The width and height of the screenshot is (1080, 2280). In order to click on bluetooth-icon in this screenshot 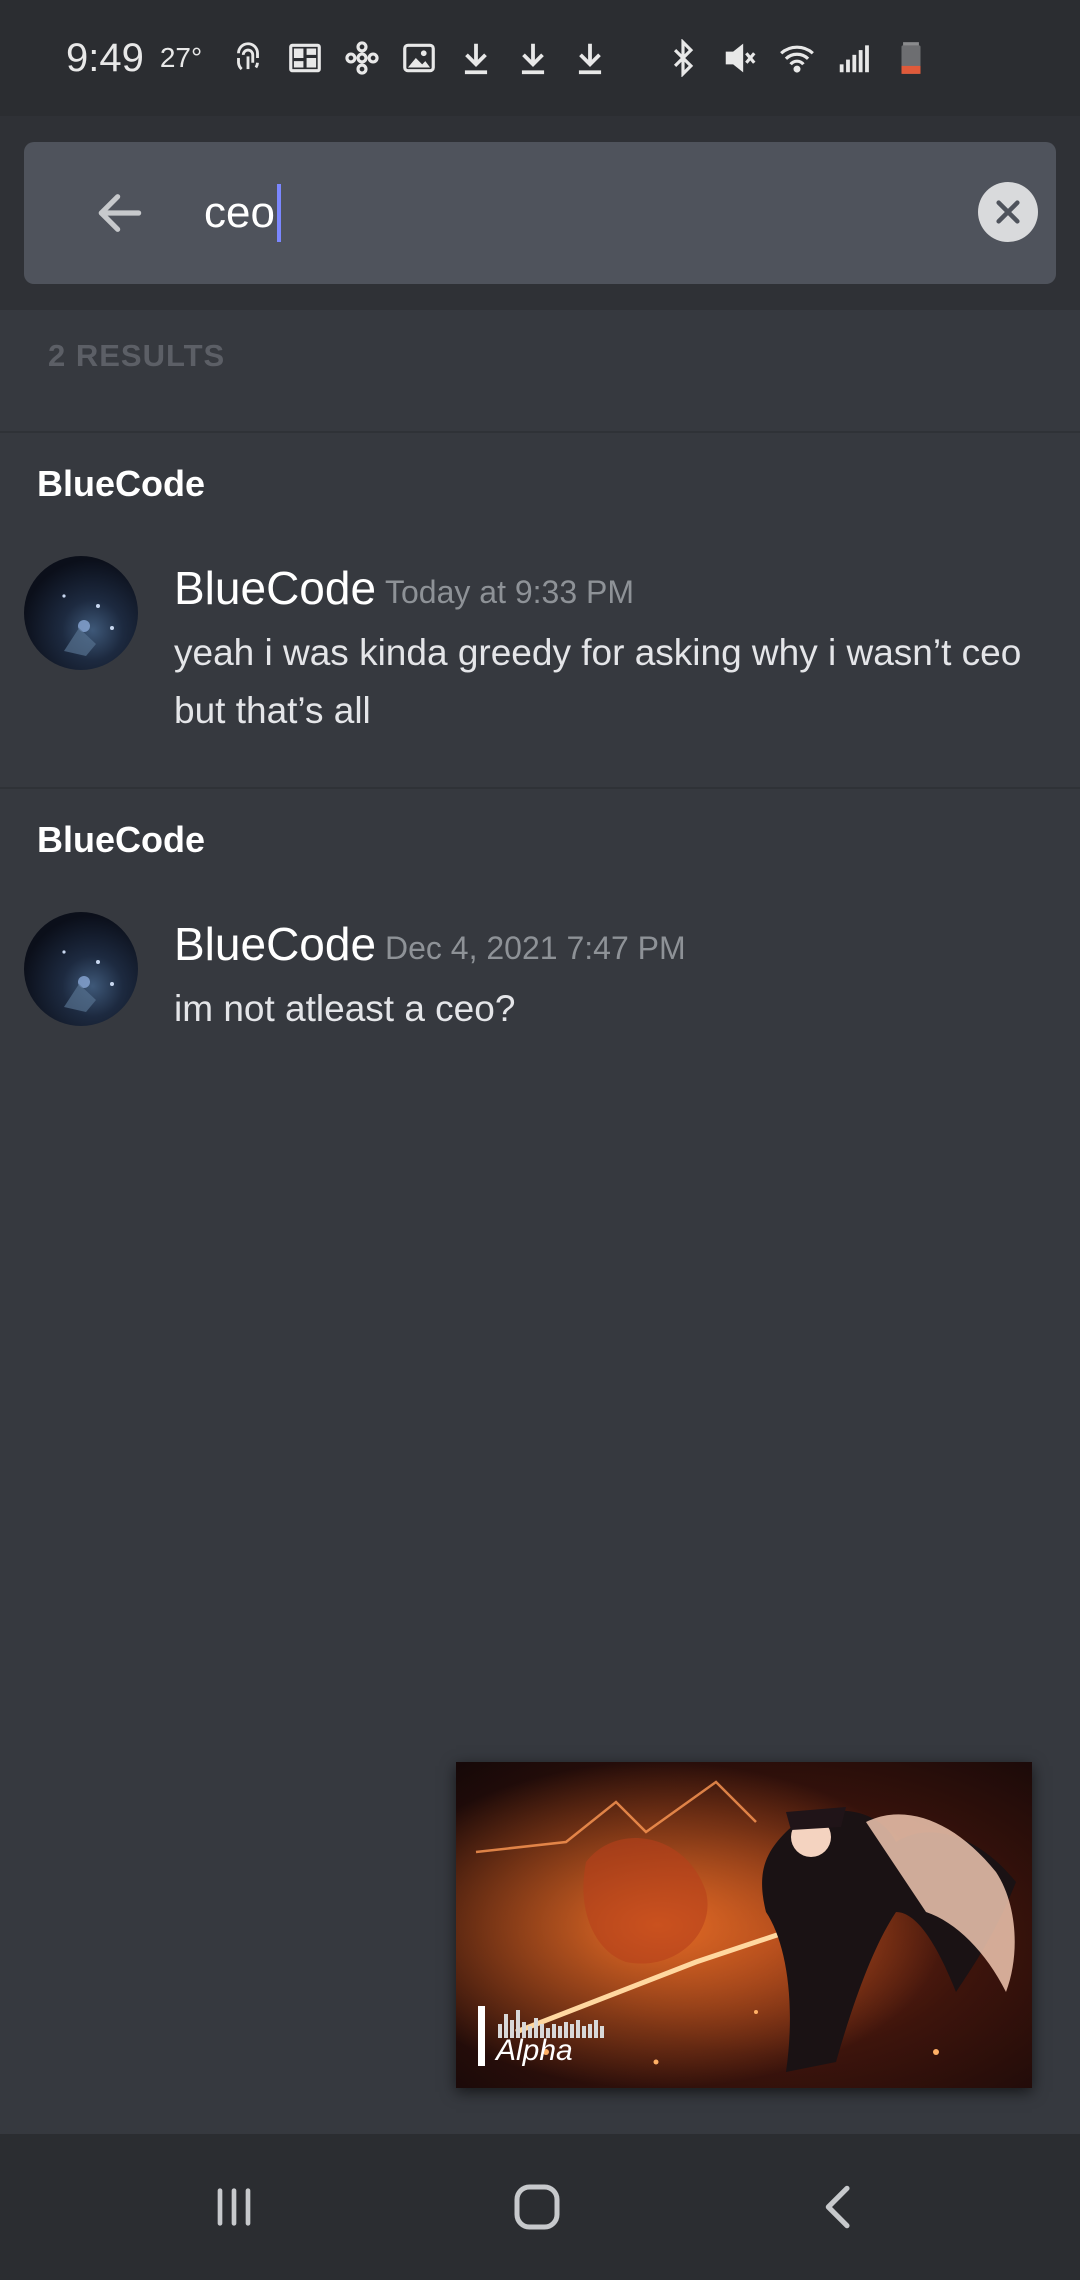, I will do `click(683, 58)`.